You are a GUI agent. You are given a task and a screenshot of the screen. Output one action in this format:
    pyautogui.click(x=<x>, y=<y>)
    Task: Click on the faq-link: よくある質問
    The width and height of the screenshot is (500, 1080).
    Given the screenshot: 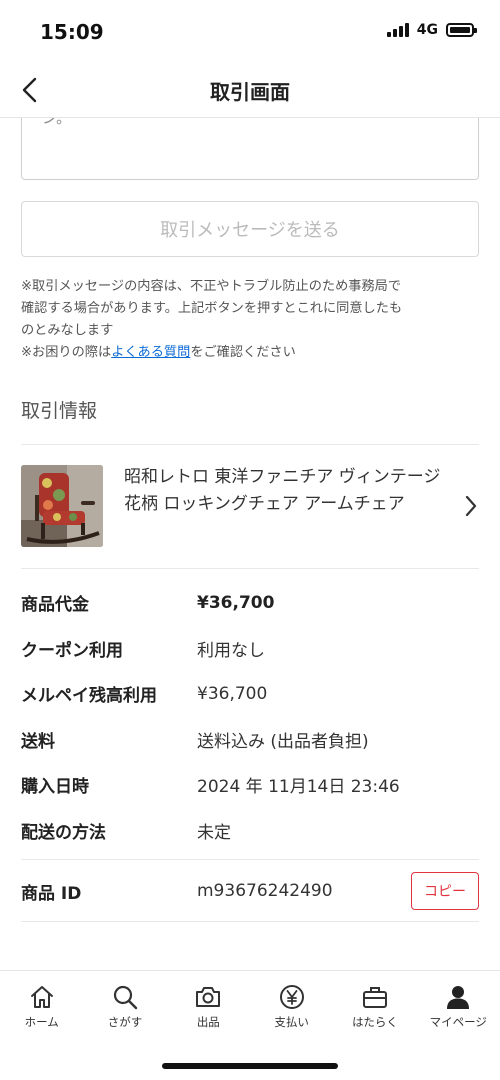 What is the action you would take?
    pyautogui.click(x=150, y=352)
    